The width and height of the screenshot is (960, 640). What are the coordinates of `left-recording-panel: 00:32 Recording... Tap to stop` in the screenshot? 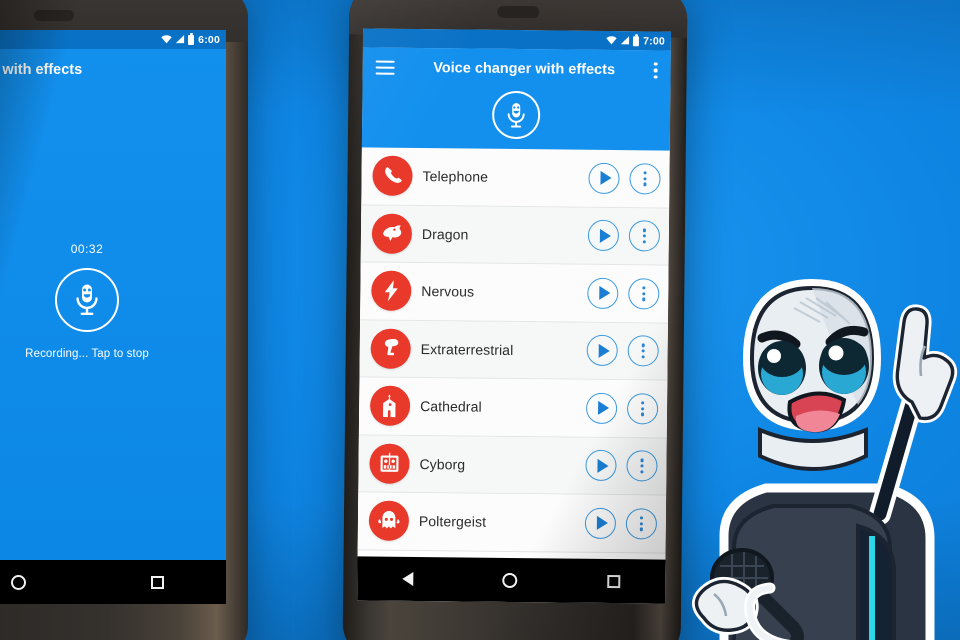 It's located at (113, 301).